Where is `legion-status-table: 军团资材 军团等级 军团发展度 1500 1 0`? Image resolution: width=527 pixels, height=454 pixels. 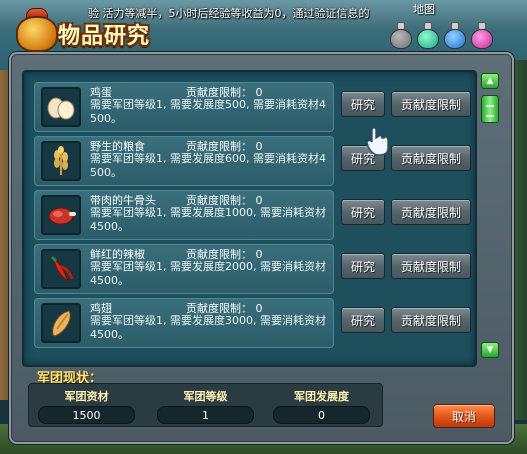
legion-status-table: 军团资材 军团等级 军团发展度 1500 1 0 is located at coordinates (205, 405).